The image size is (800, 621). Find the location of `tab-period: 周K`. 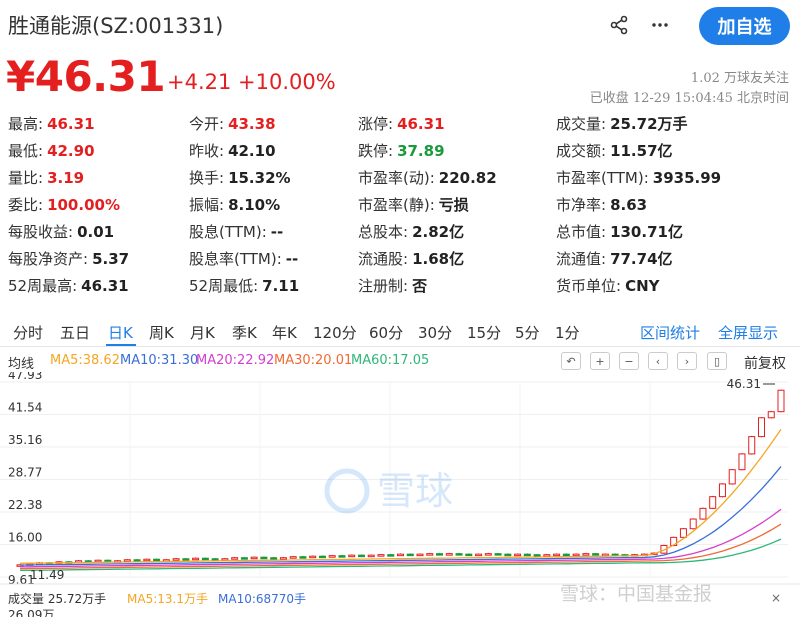

tab-period: 周K is located at coordinates (161, 332).